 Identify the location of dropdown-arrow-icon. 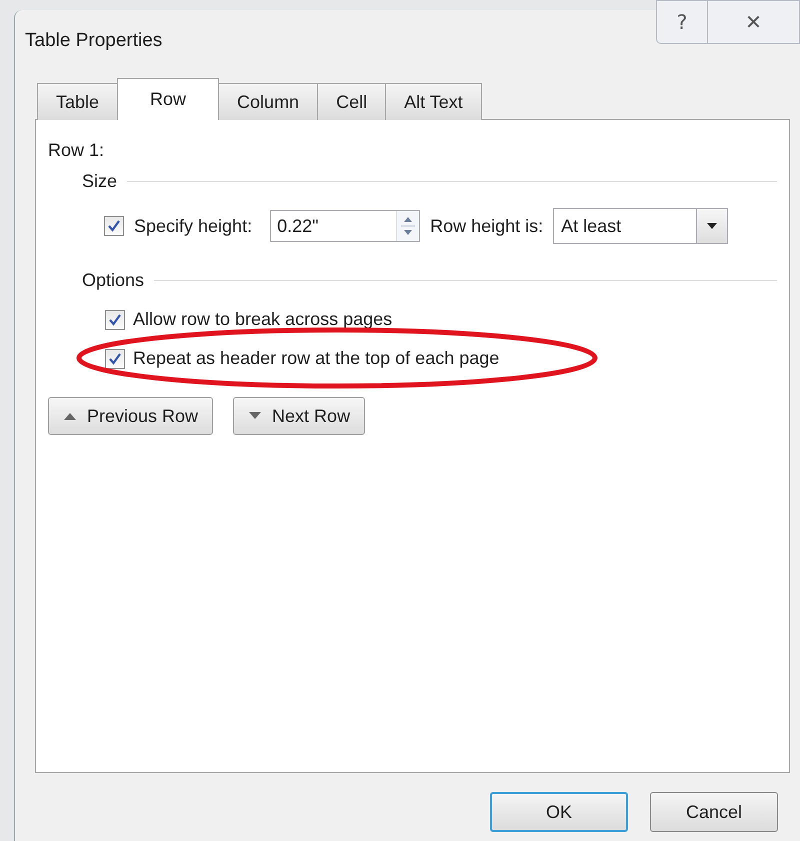
(712, 226).